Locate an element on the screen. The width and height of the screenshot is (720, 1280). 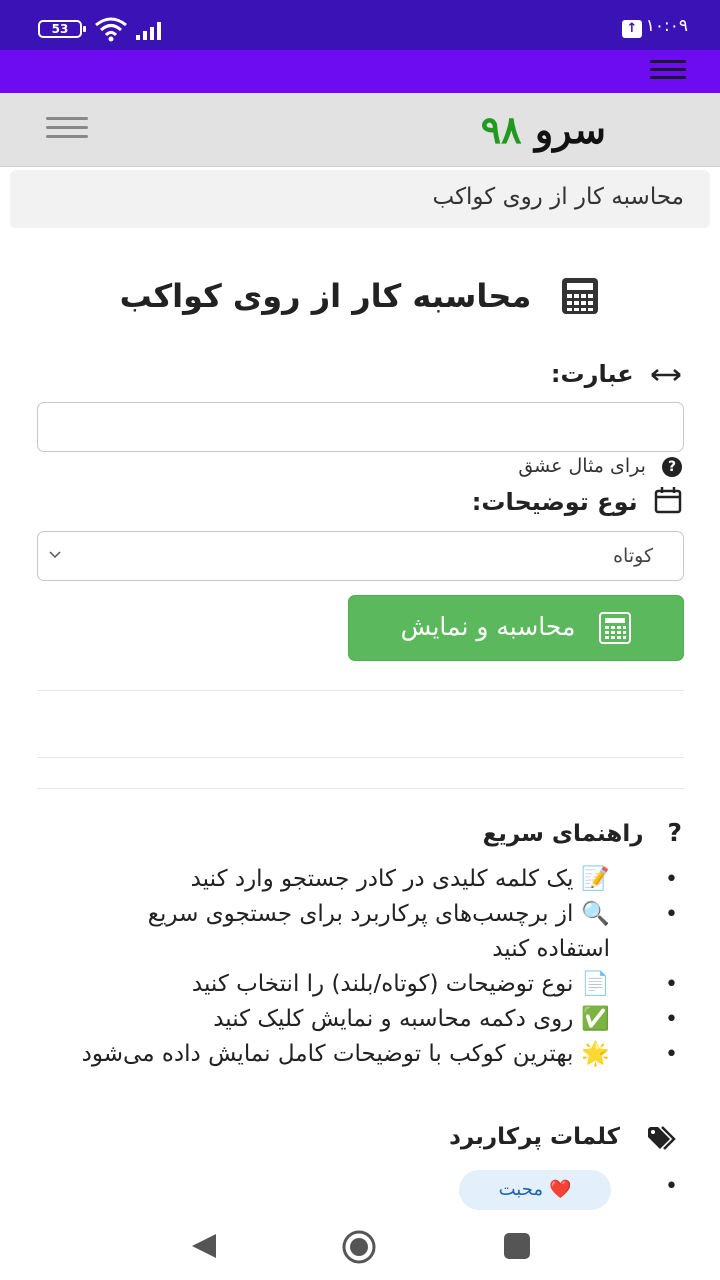
hint-text: برای مثال عشق is located at coordinates (582, 466).